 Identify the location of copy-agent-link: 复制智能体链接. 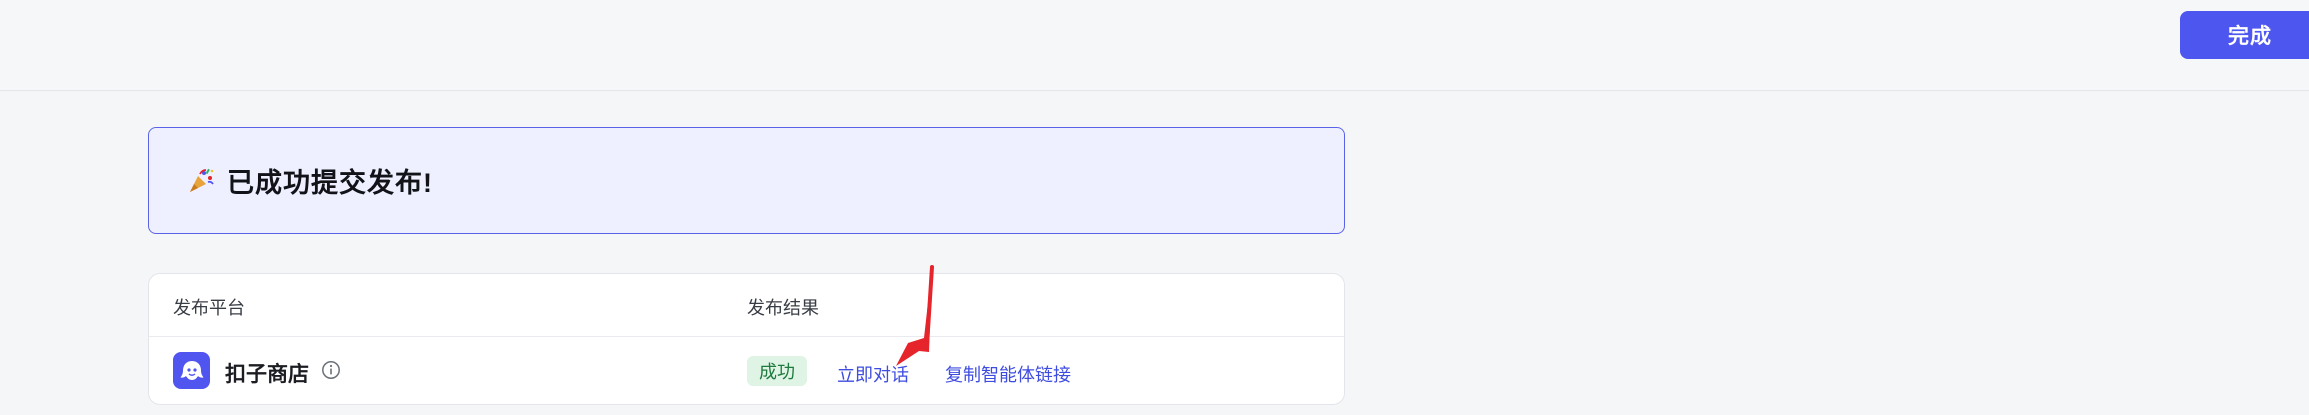
(1008, 374).